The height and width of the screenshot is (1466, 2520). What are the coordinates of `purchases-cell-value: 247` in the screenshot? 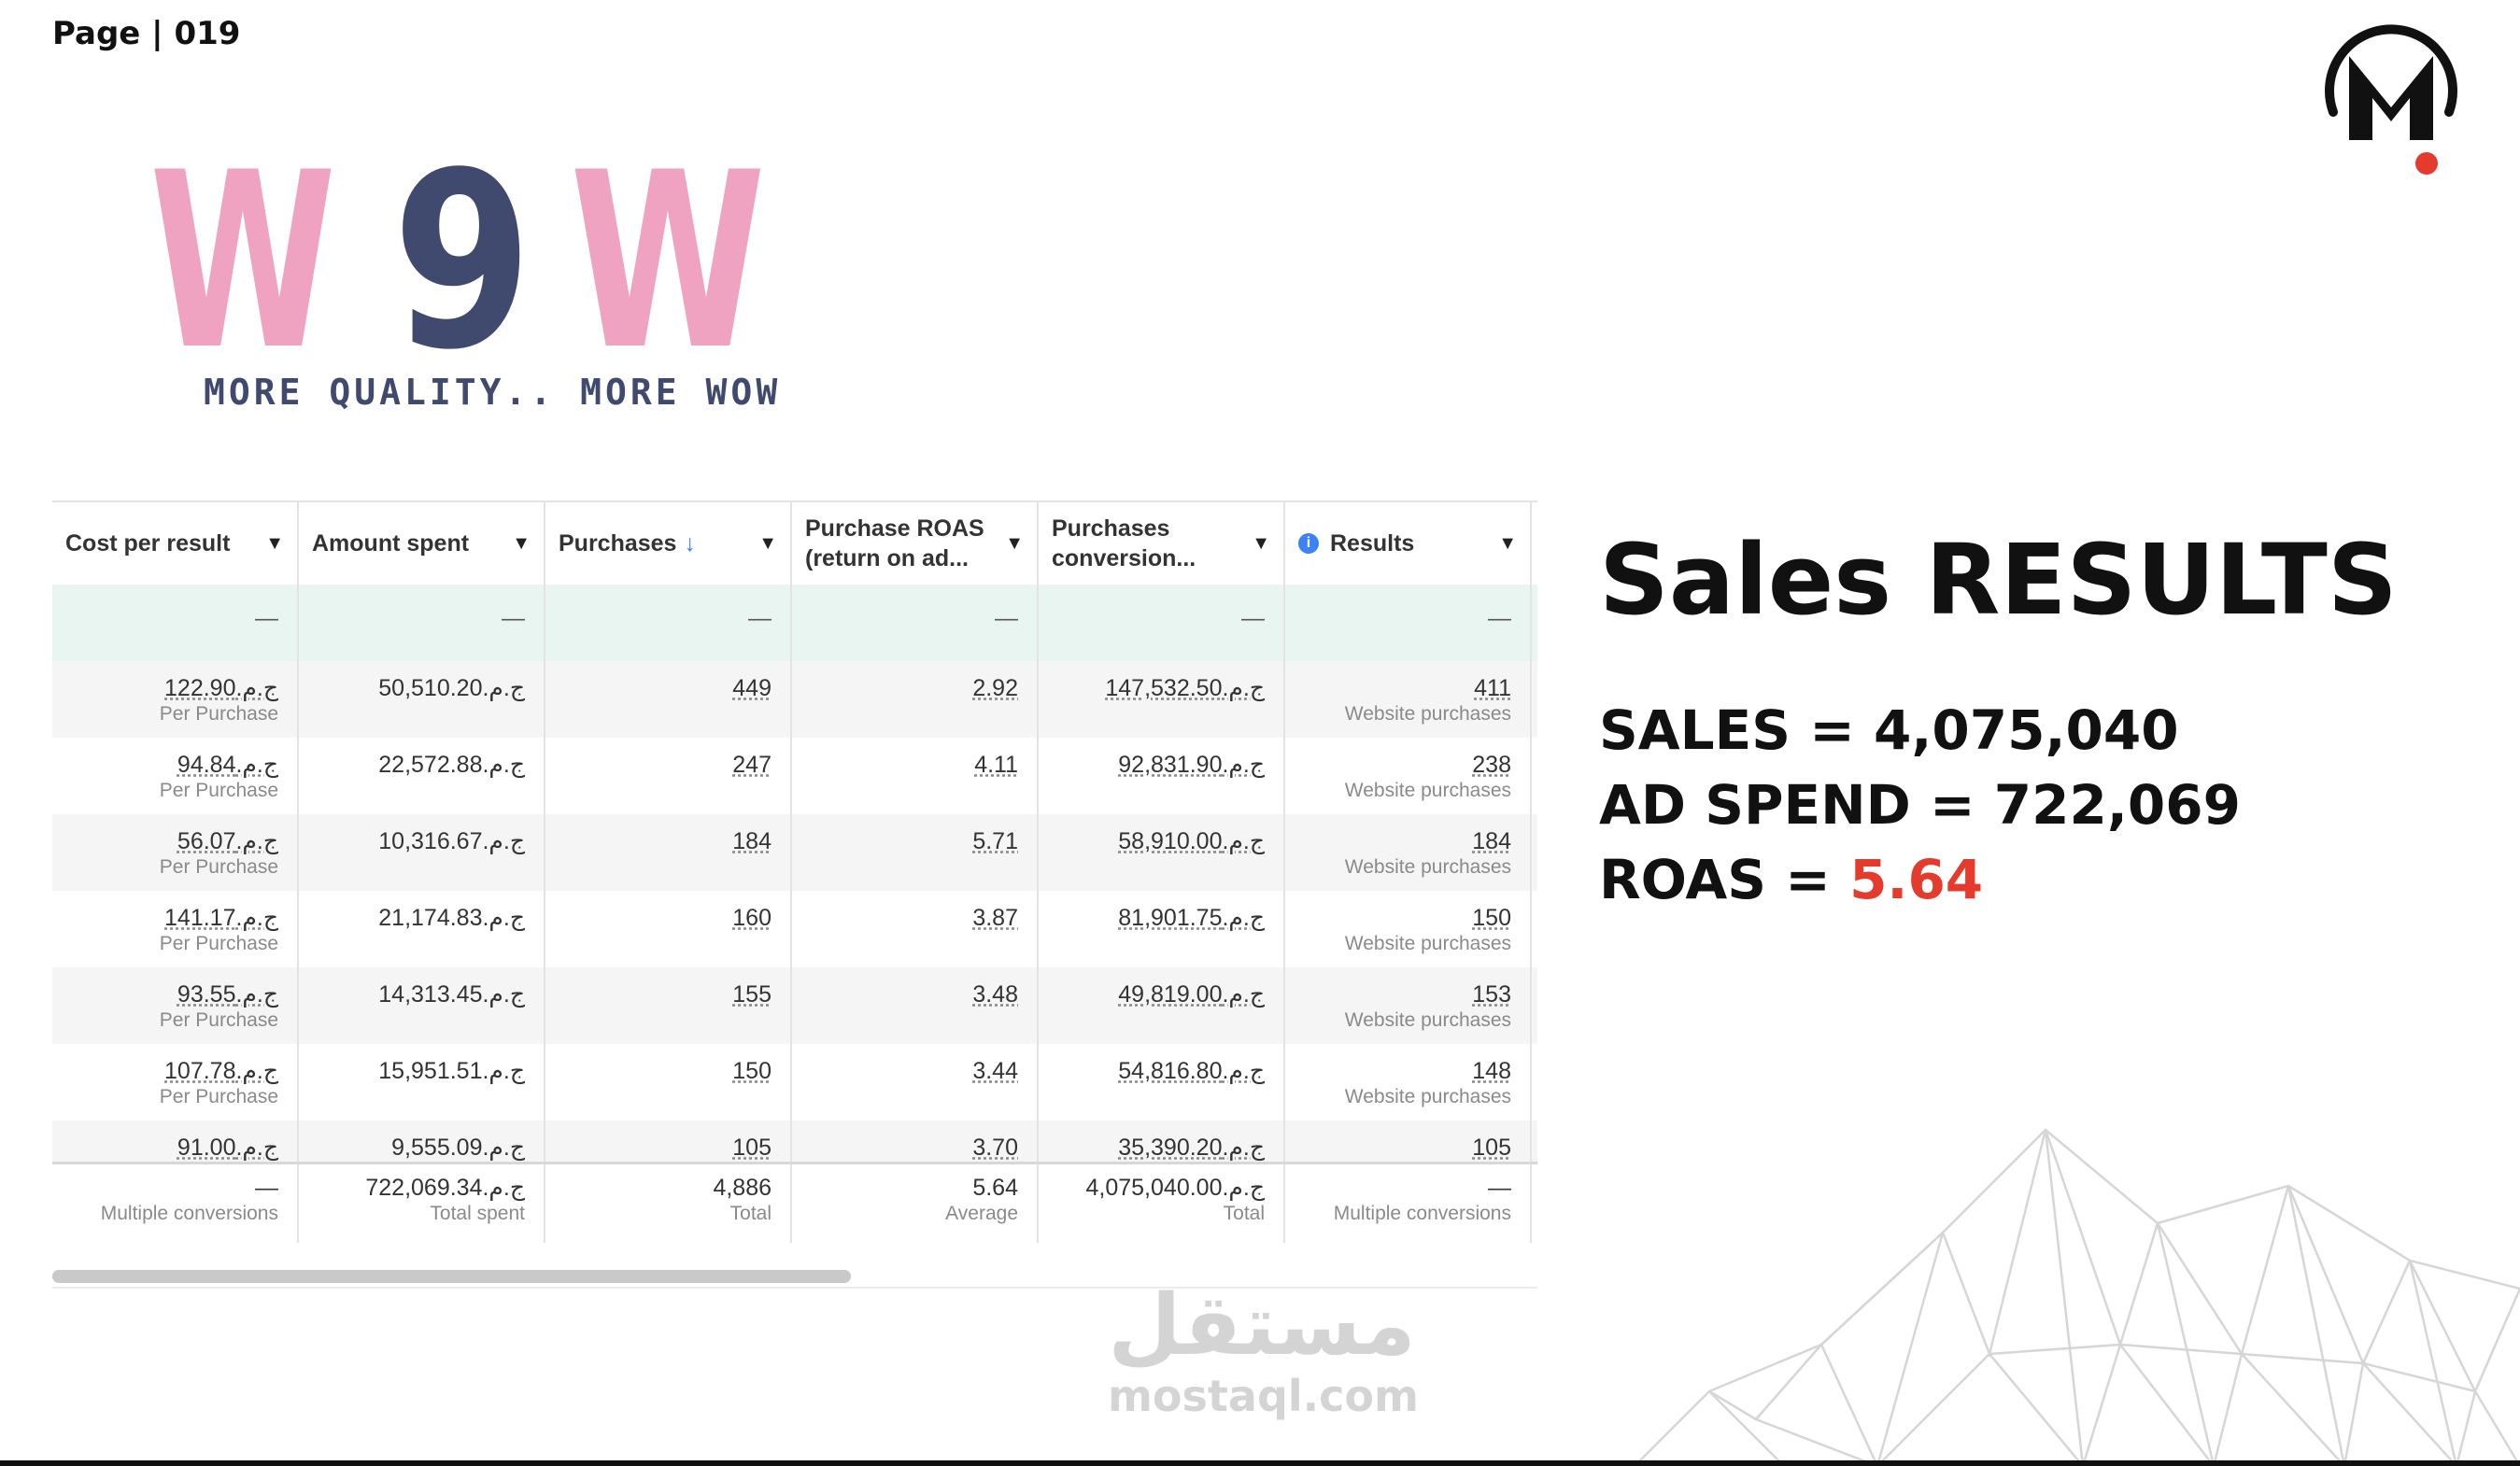 It's located at (668, 758).